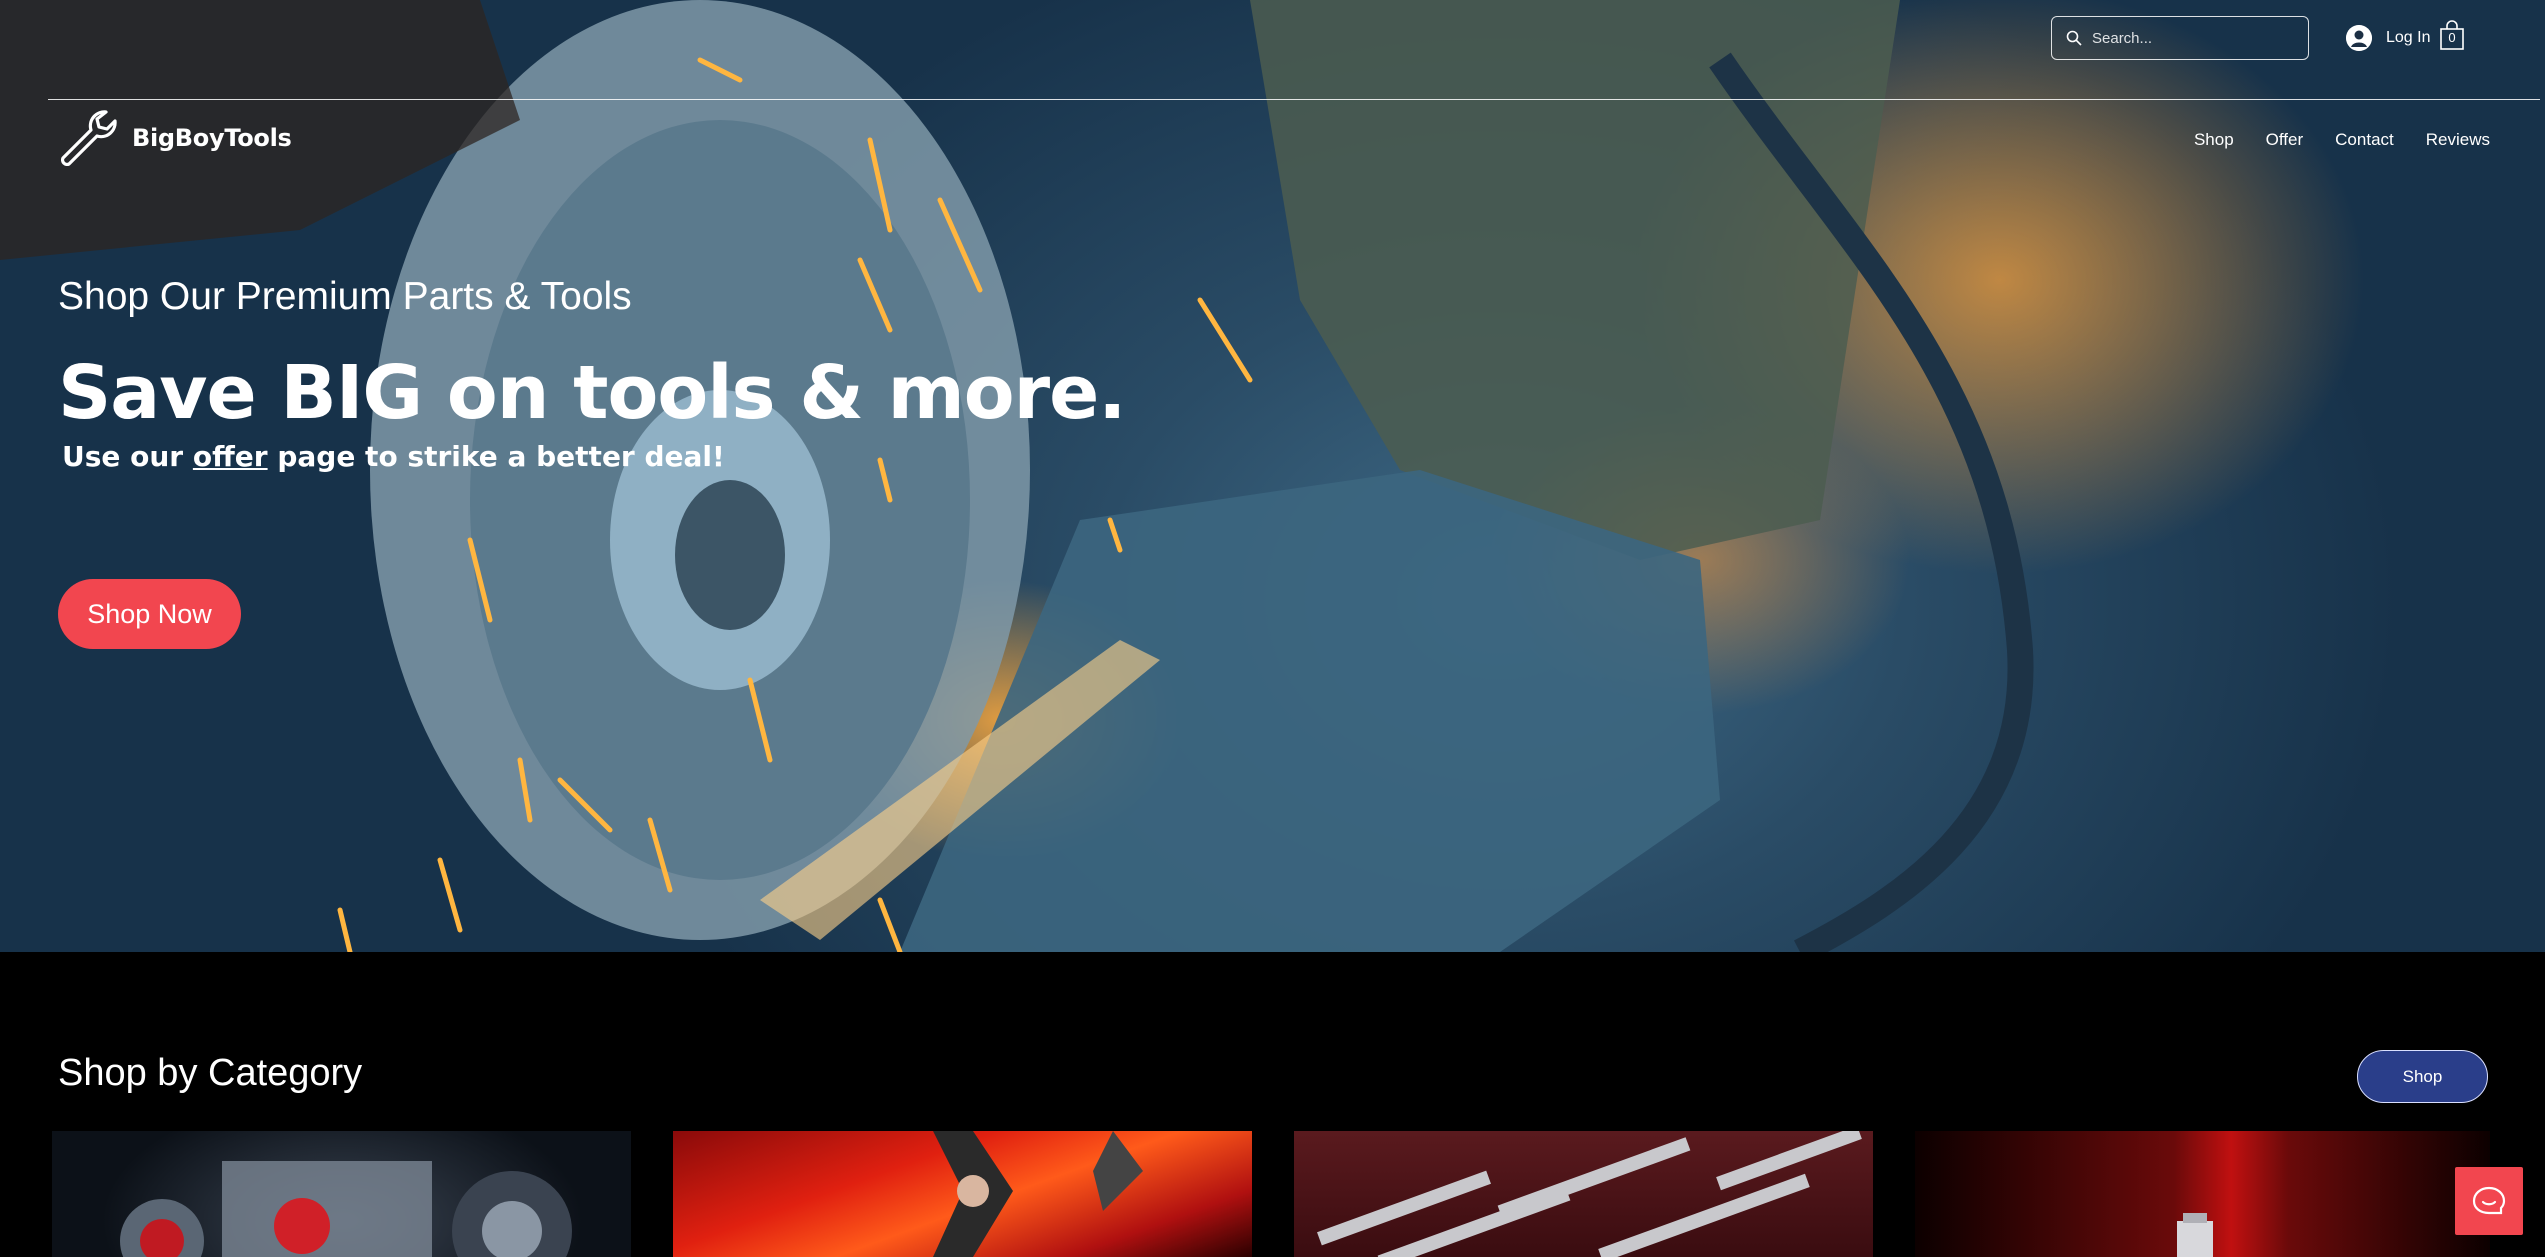 The image size is (2545, 1257). I want to click on search-box, so click(2180, 38).